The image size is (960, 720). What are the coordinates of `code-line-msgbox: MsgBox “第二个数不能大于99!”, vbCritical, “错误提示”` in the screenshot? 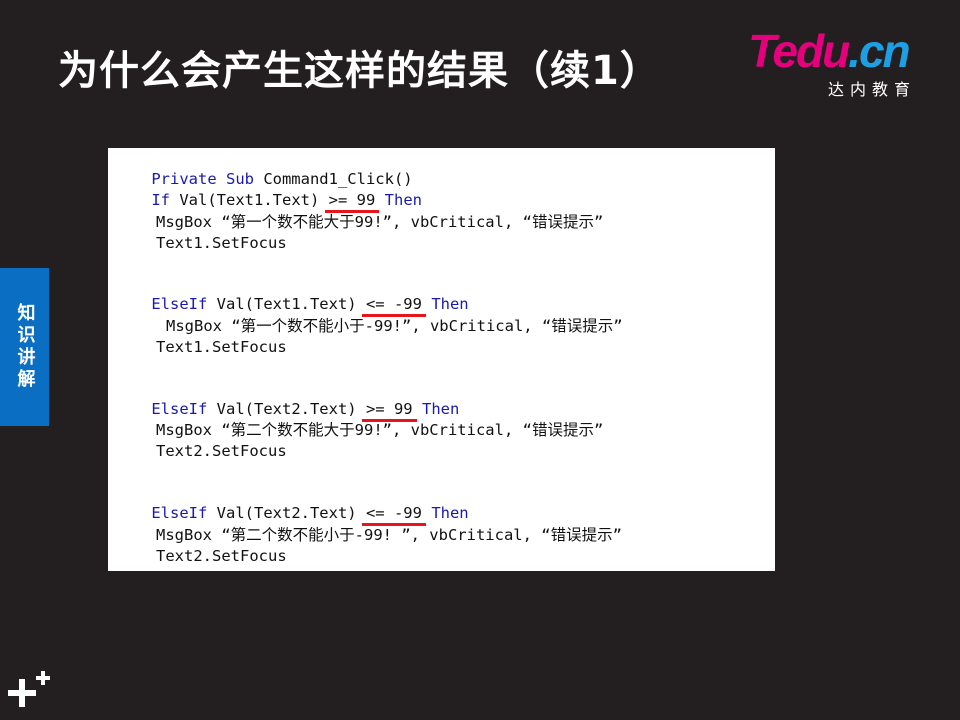 It's located at (380, 430).